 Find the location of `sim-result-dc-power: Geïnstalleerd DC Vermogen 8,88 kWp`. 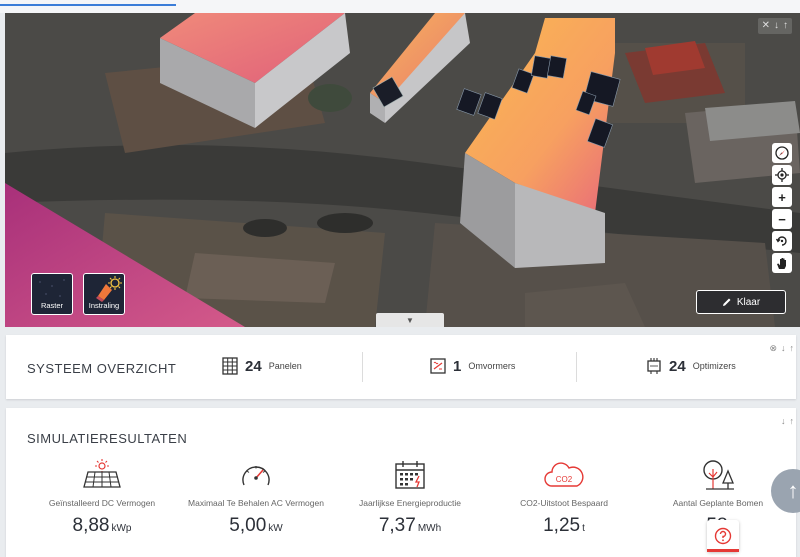

sim-result-dc-power: Geïnstalleerd DC Vermogen 8,88 kWp is located at coordinates (102, 497).